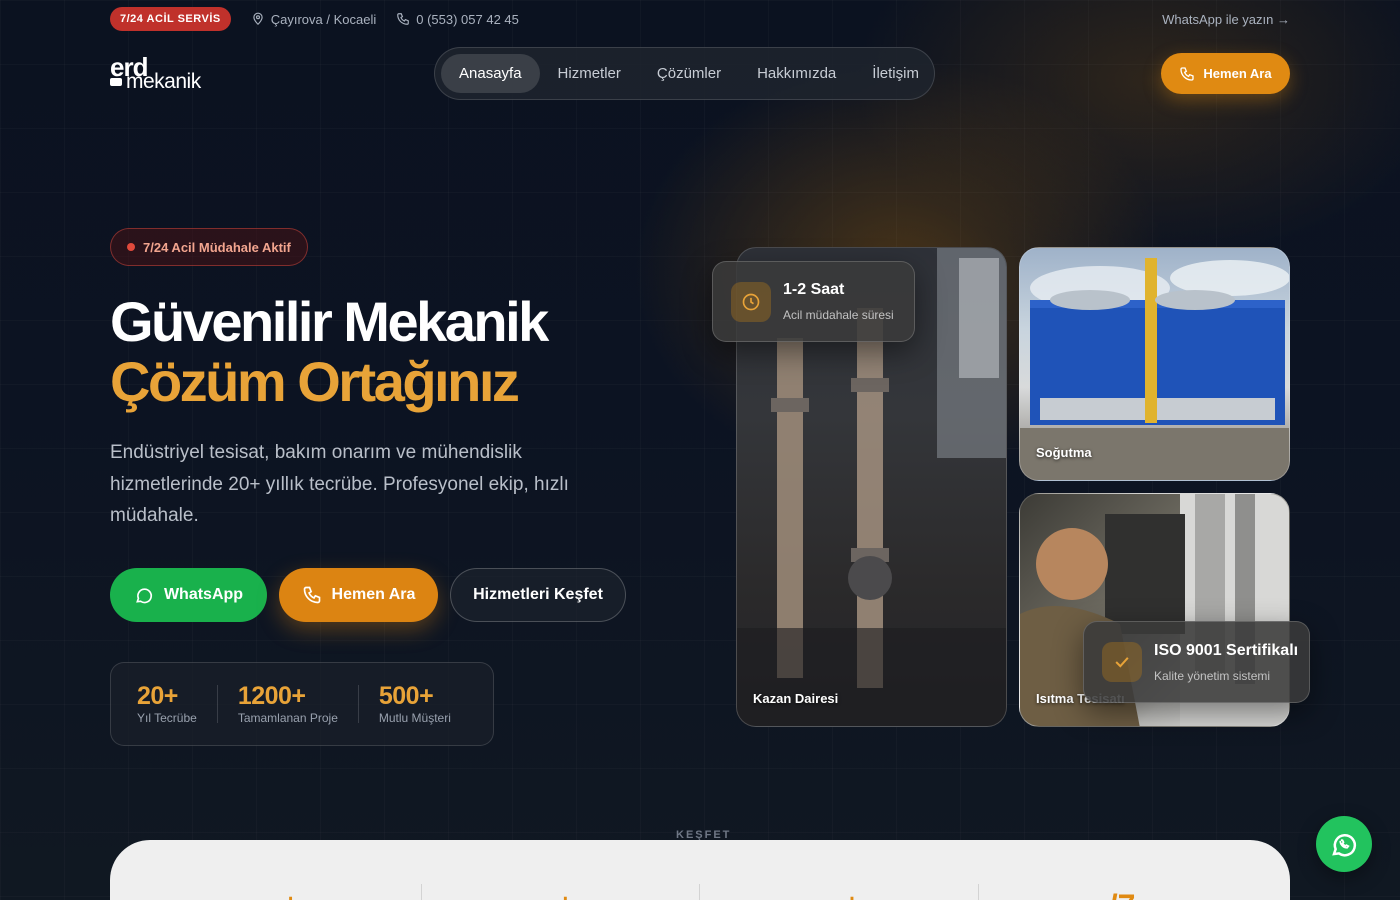 Image resolution: width=1400 pixels, height=900 pixels. I want to click on header-call-button: Hemen Ara, so click(1225, 73).